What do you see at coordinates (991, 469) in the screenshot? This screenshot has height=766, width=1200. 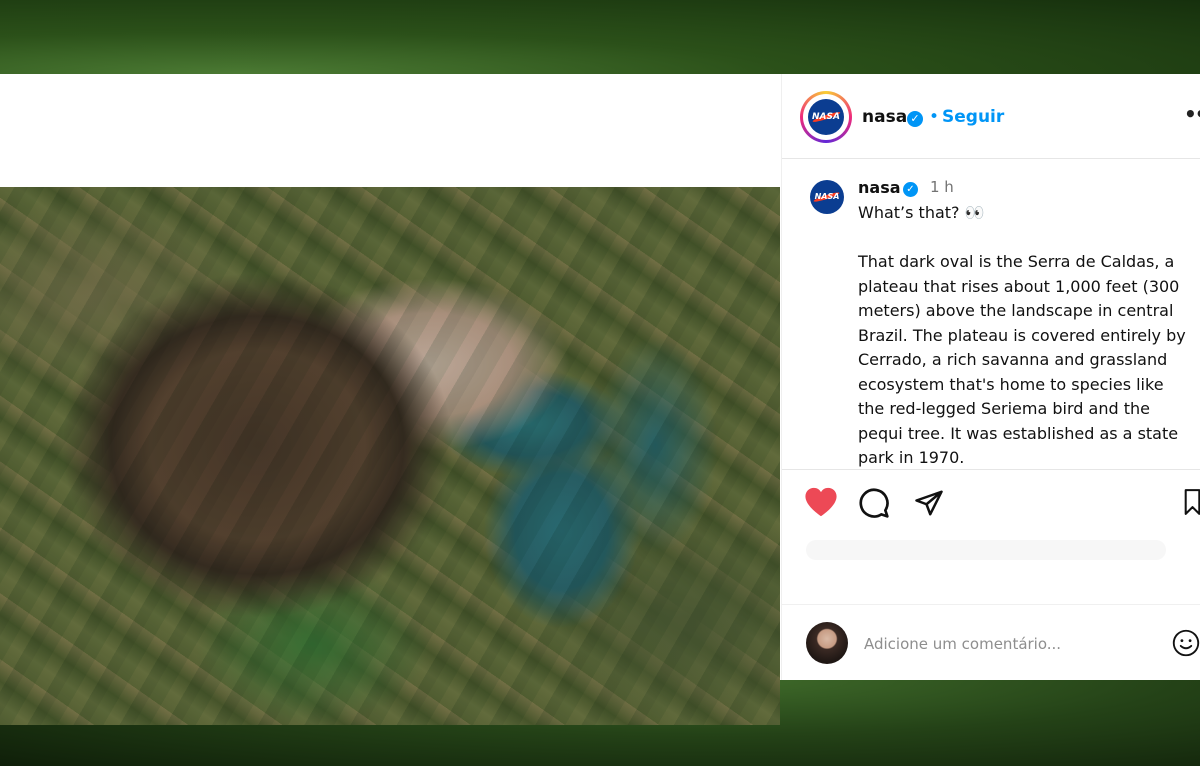 I see `actions-divider` at bounding box center [991, 469].